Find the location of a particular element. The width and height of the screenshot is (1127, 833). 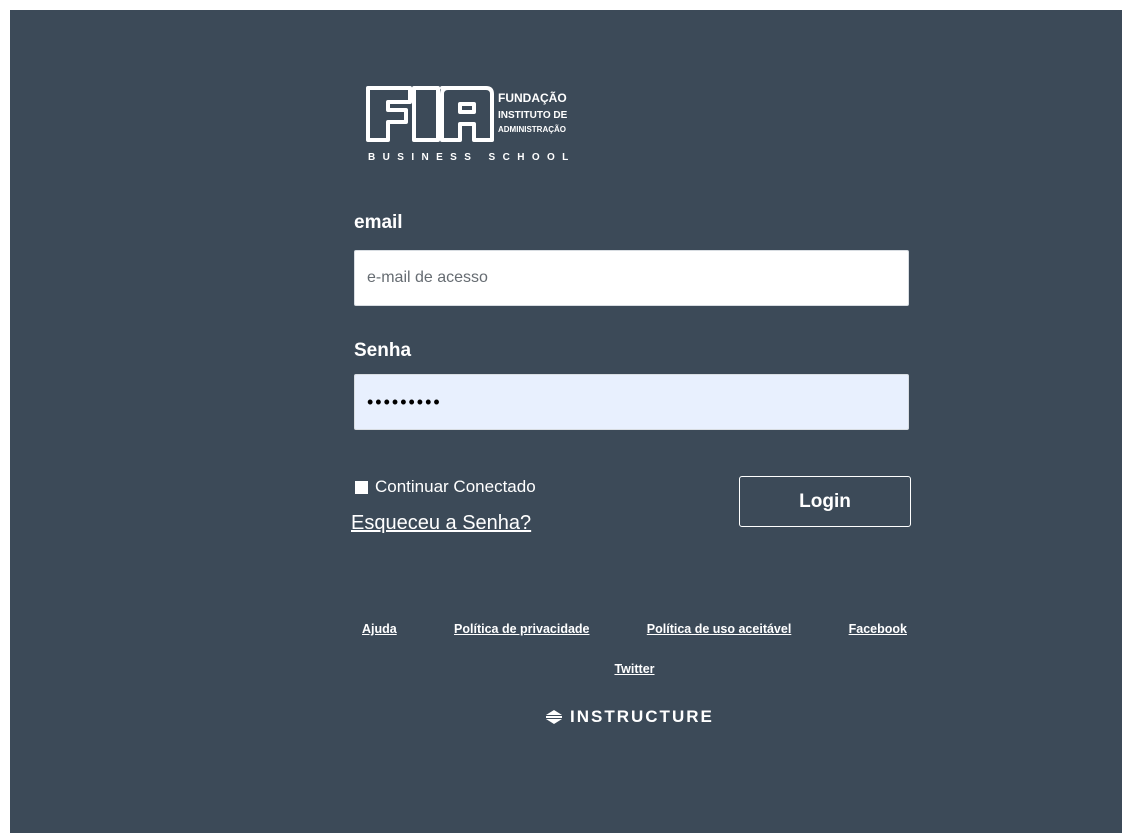

footer-link-twitter: Twitter is located at coordinates (634, 669).